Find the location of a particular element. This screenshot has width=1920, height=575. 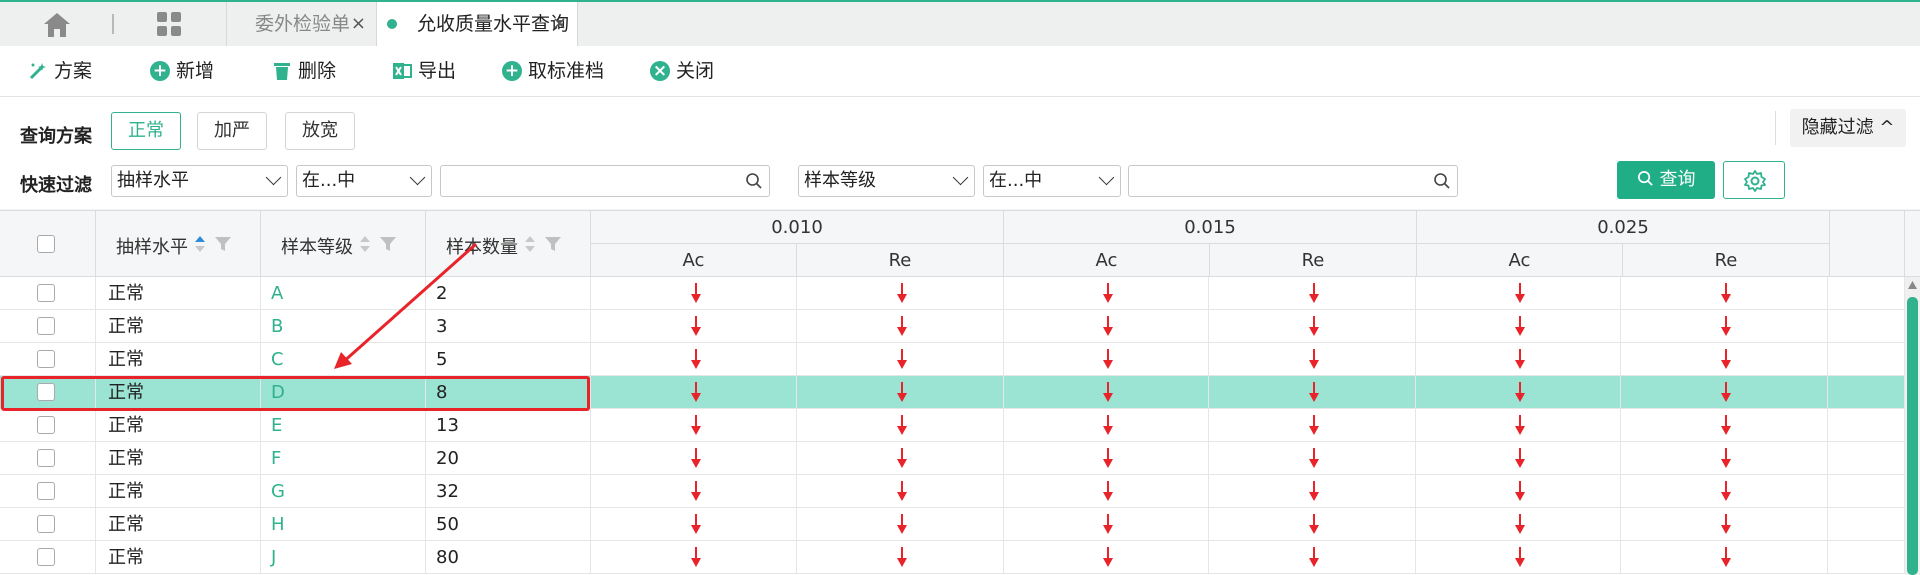

column-header-qty: 样本数量 is located at coordinates (508, 244).